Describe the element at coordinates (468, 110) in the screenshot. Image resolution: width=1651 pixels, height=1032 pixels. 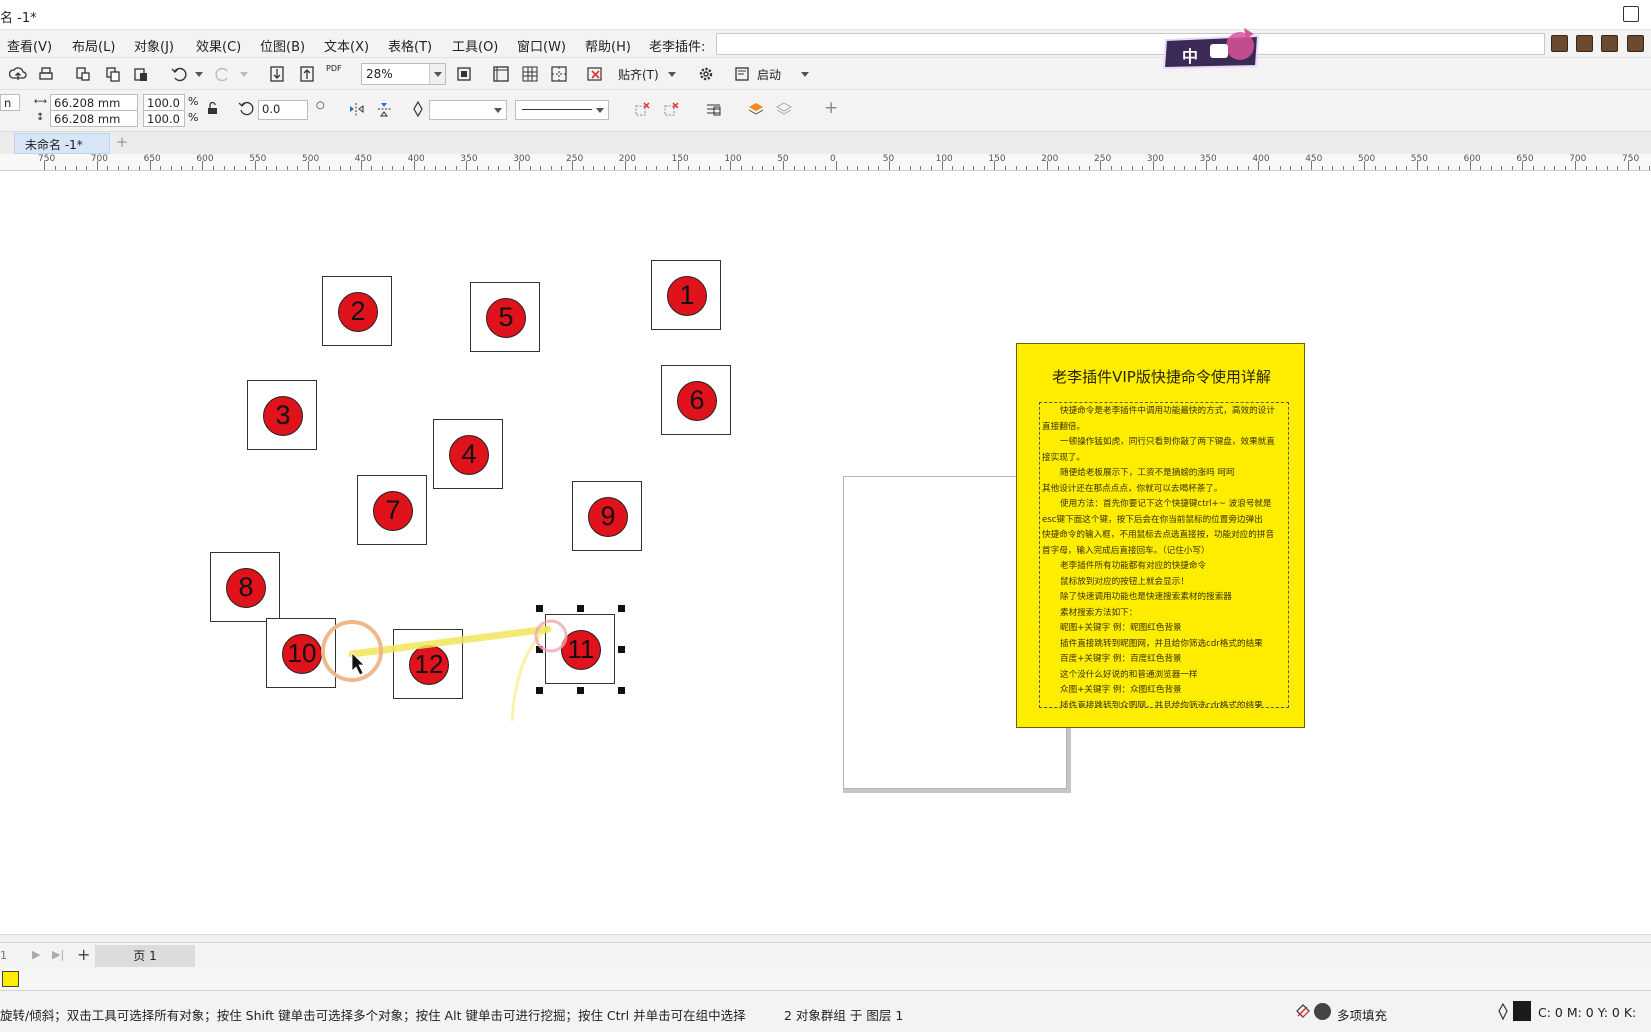
I see `outline-width-select` at that location.